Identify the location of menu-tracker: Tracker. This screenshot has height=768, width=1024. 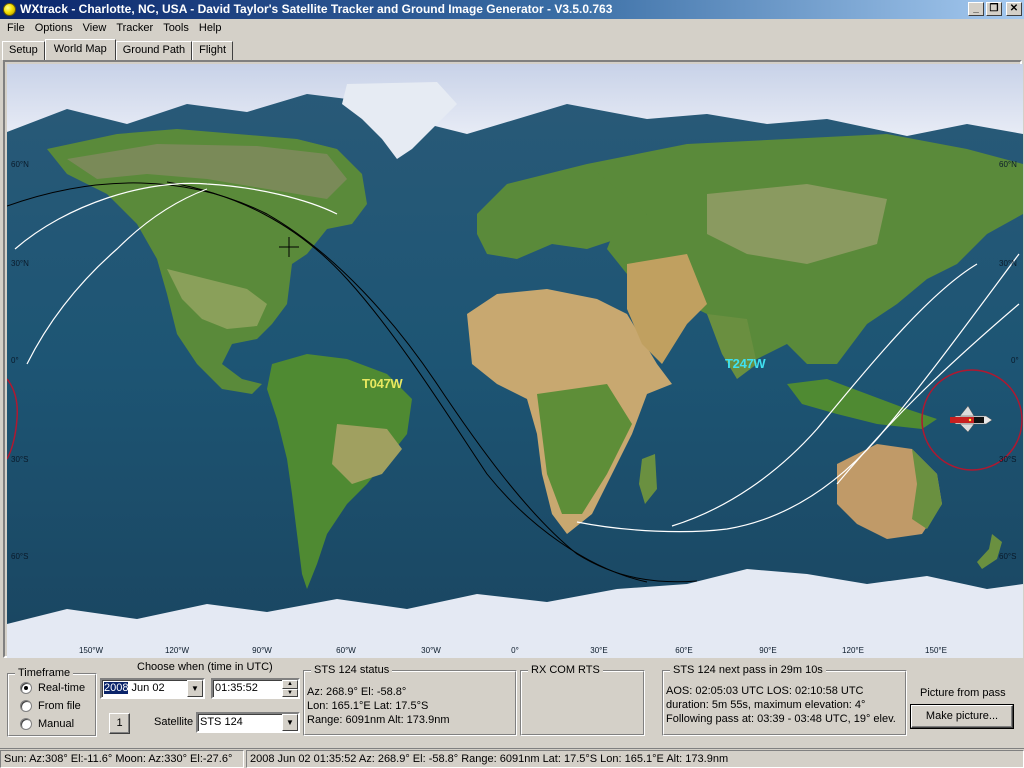
(134, 28).